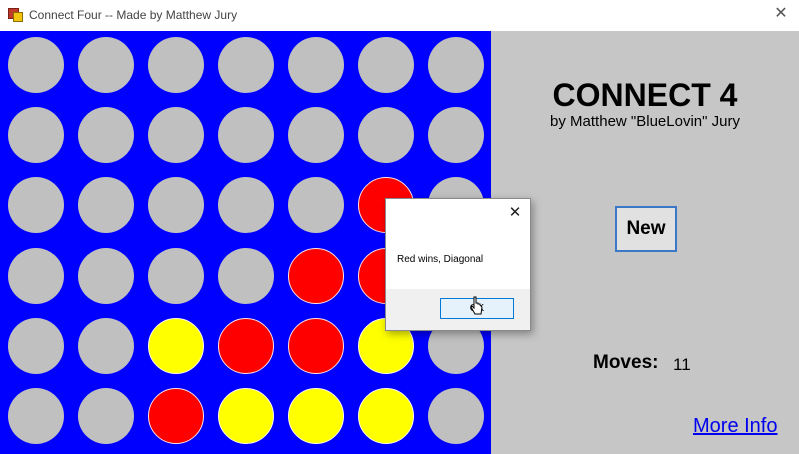  What do you see at coordinates (515, 213) in the screenshot?
I see `dialog-close-icon: ✕` at bounding box center [515, 213].